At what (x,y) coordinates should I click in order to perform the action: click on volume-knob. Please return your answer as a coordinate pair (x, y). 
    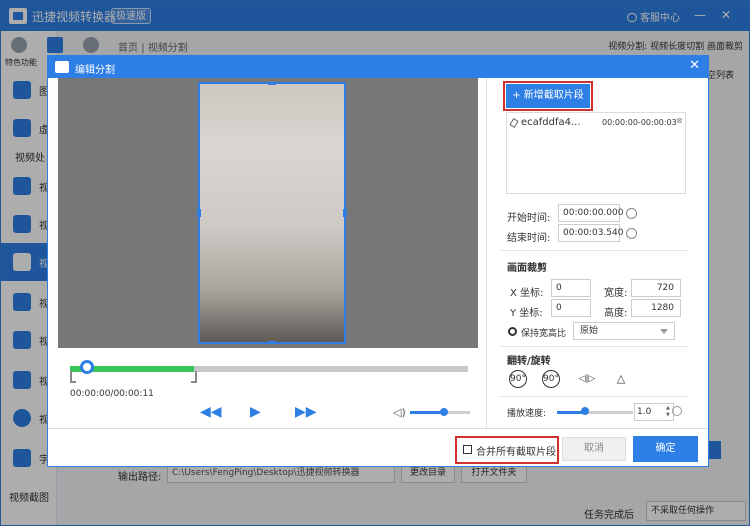
    Looking at the image, I should click on (444, 412).